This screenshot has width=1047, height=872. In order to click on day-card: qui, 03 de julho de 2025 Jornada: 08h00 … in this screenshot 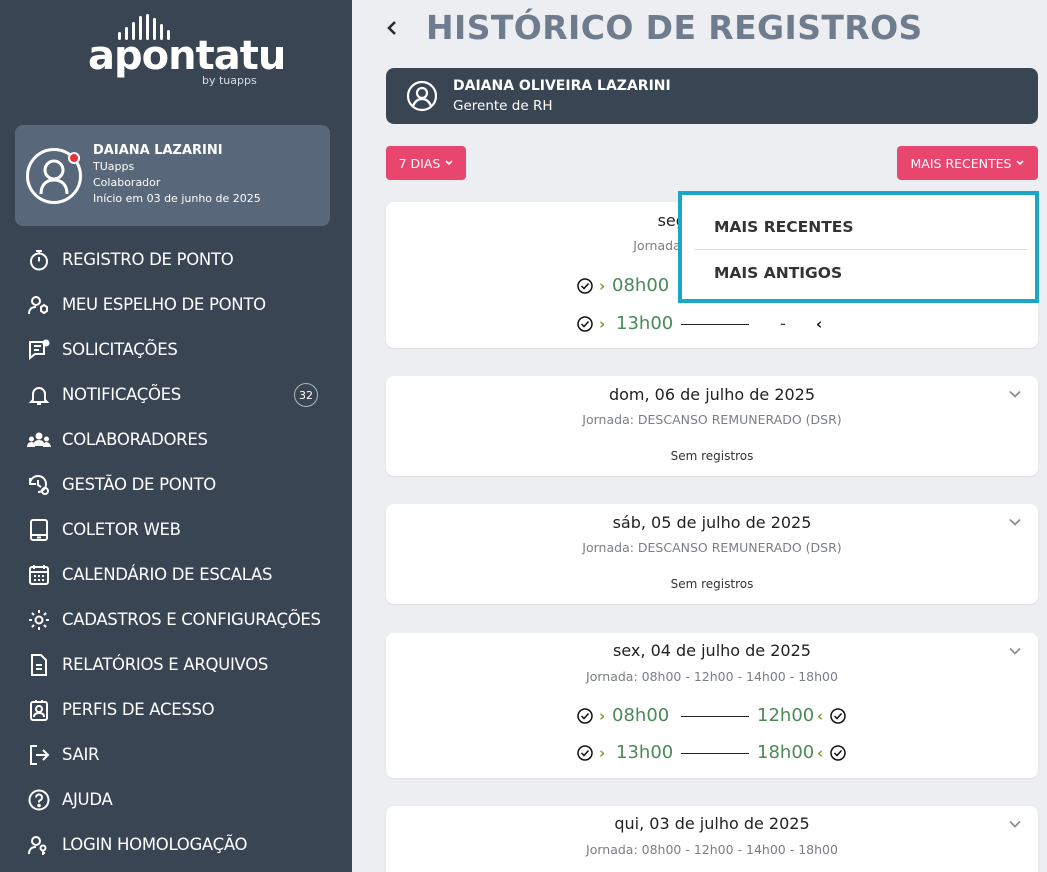, I will do `click(712, 839)`.